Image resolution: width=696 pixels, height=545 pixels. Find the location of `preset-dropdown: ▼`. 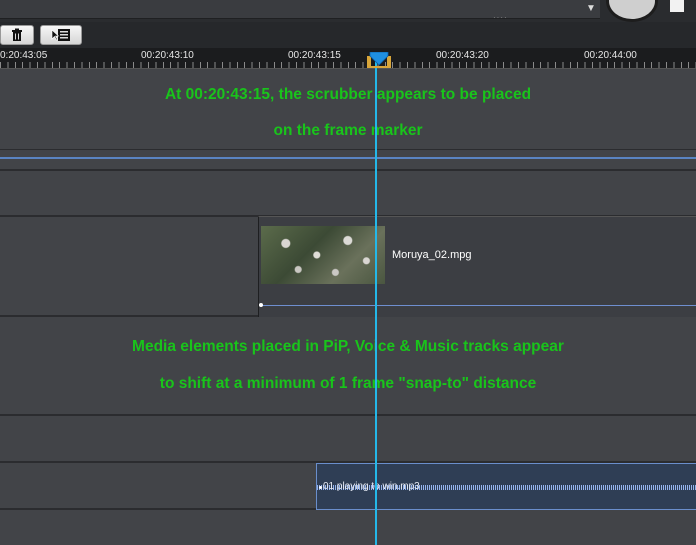

preset-dropdown: ▼ is located at coordinates (300, 9).